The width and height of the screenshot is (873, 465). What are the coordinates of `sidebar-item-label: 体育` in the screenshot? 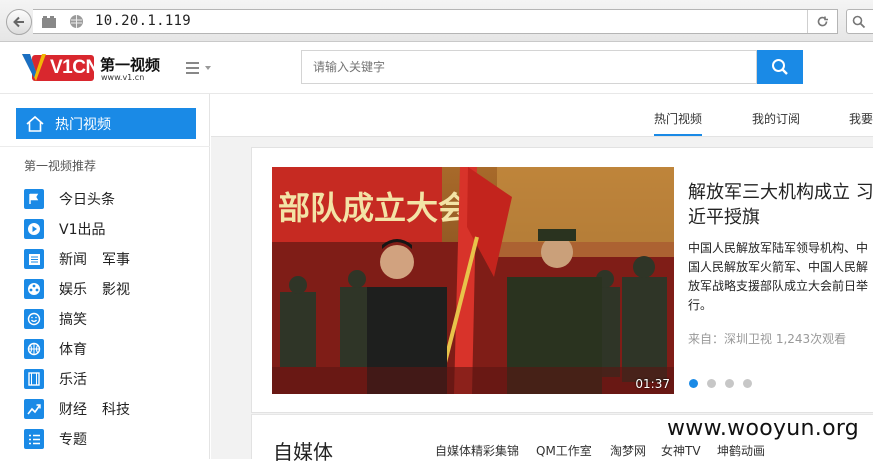 It's located at (73, 350).